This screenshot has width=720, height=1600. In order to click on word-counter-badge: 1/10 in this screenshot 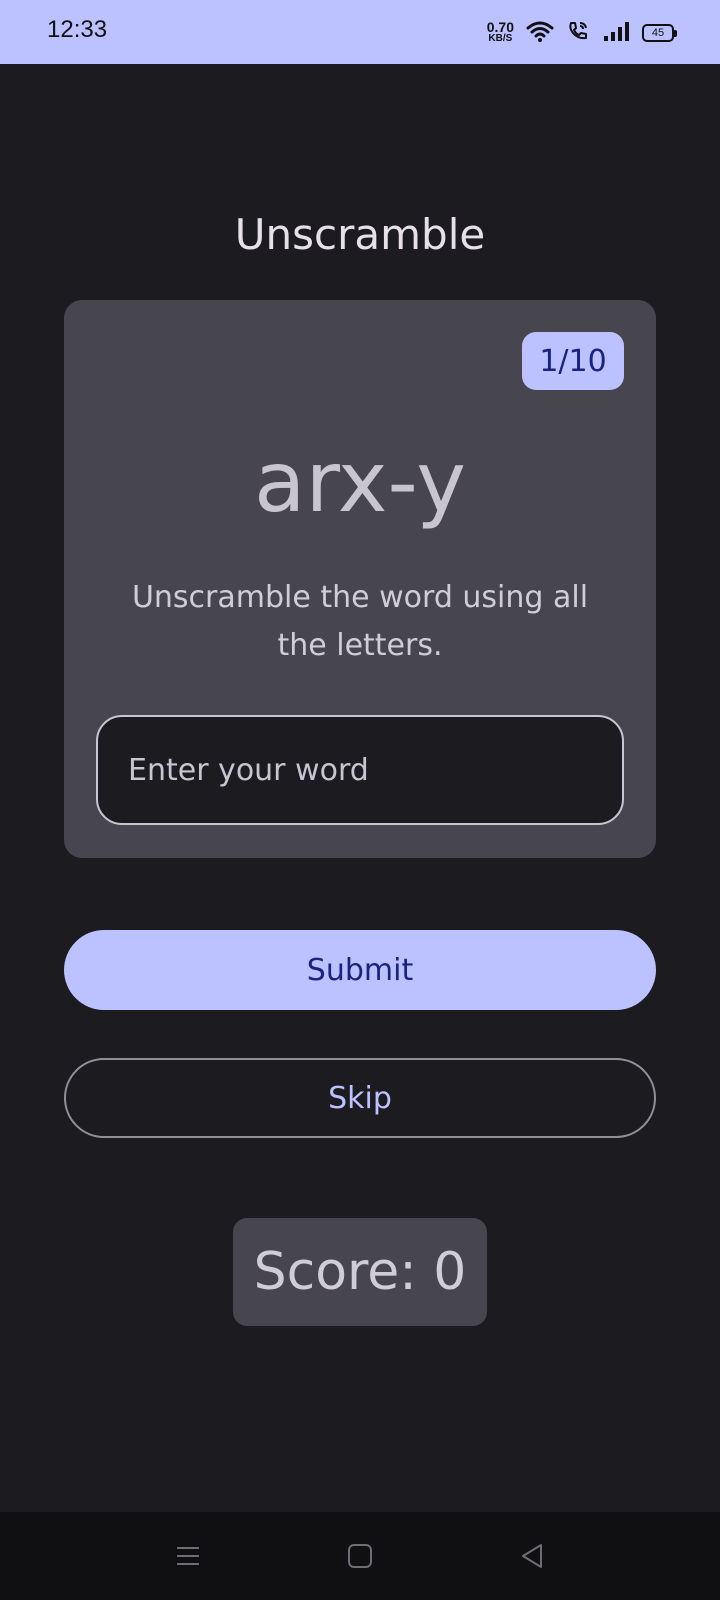, I will do `click(573, 361)`.